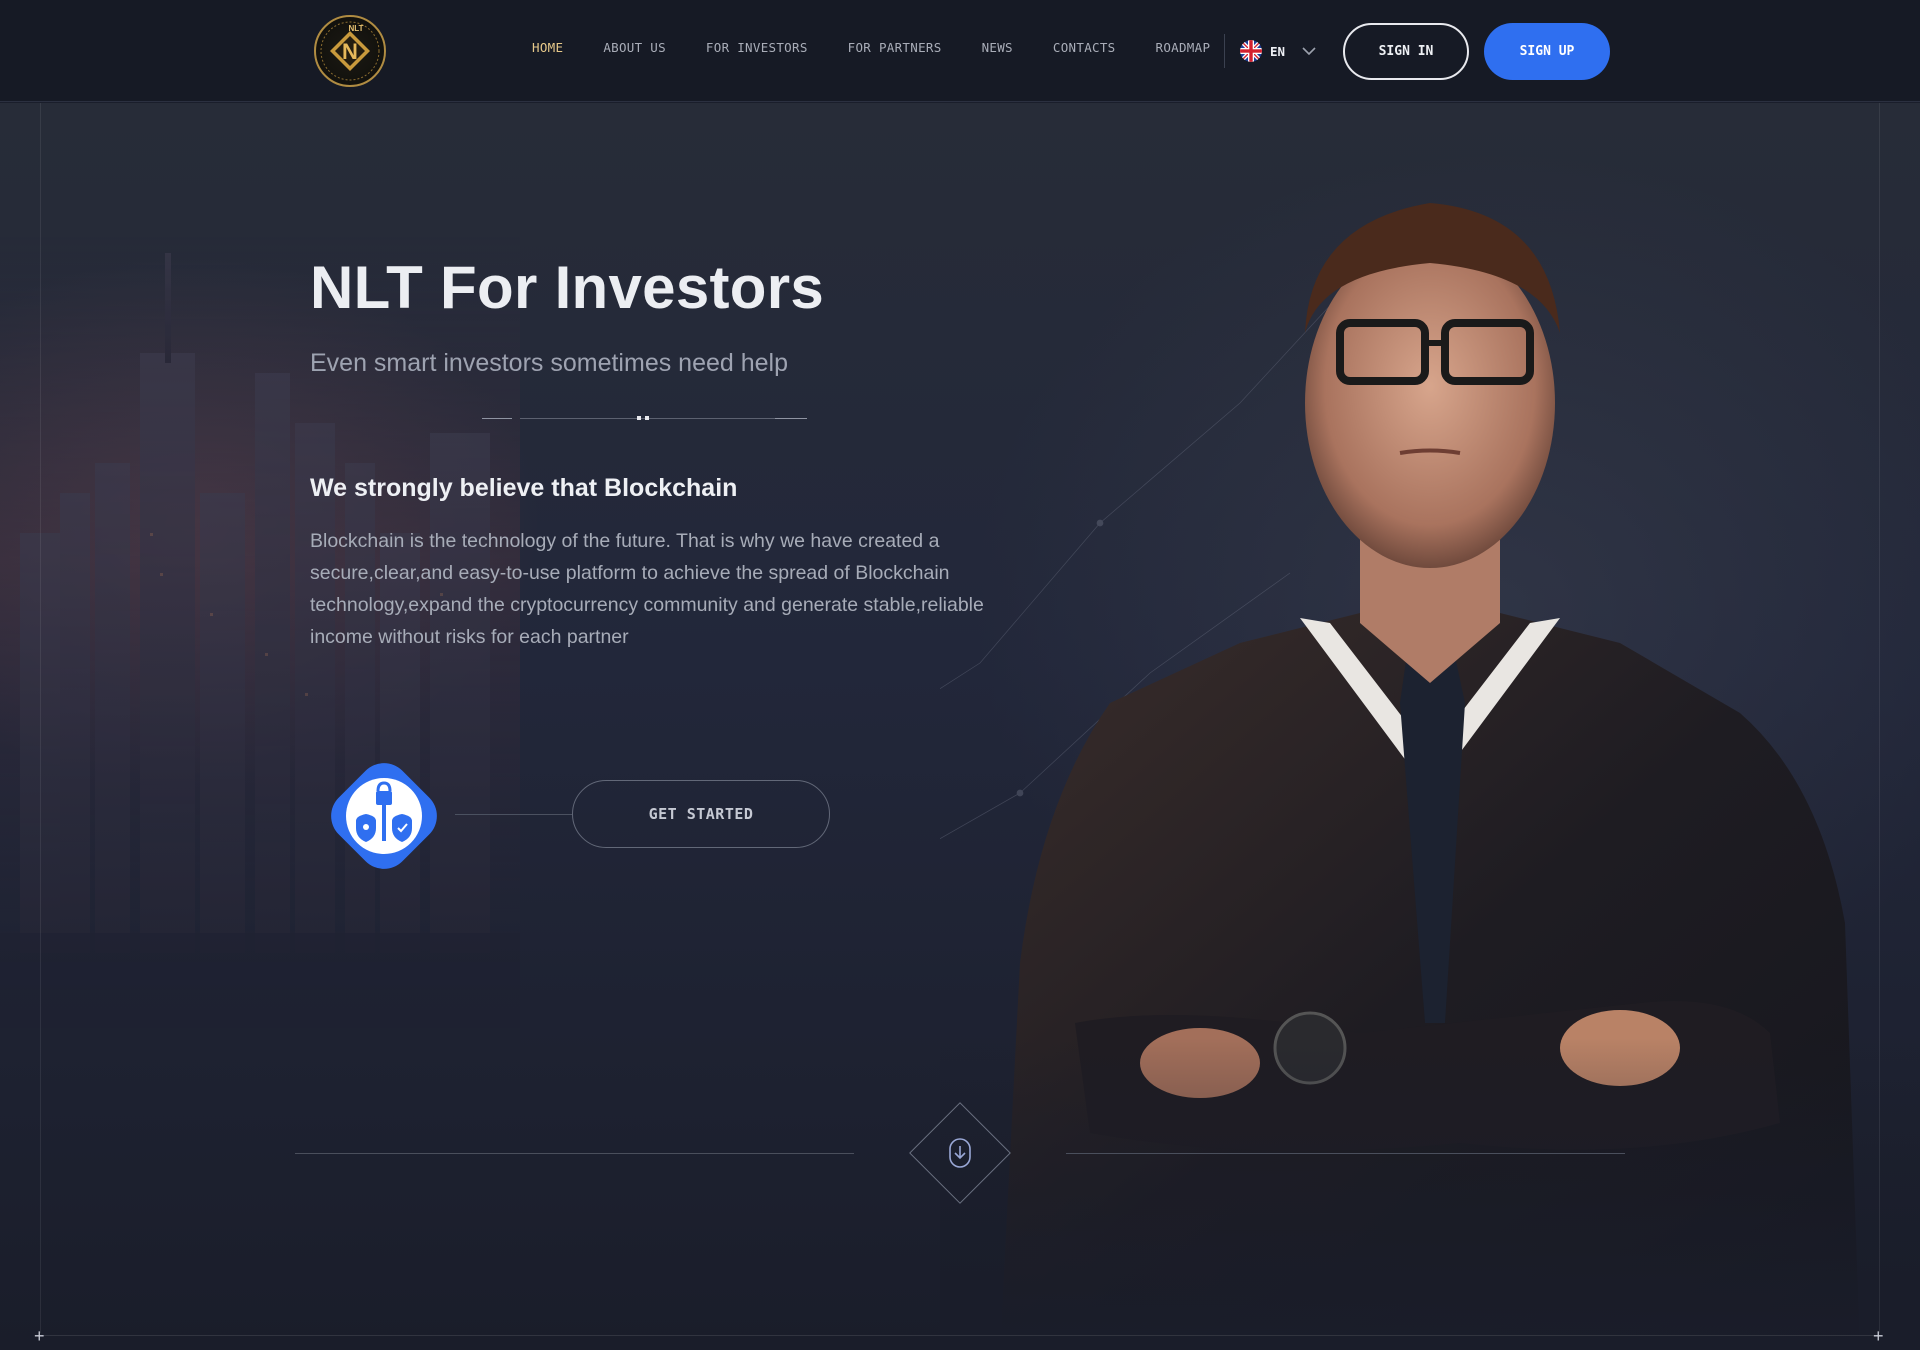 Image resolution: width=1920 pixels, height=1350 pixels. Describe the element at coordinates (895, 47) in the screenshot. I see `nav-for-partners: FOR PARTNERS` at that location.